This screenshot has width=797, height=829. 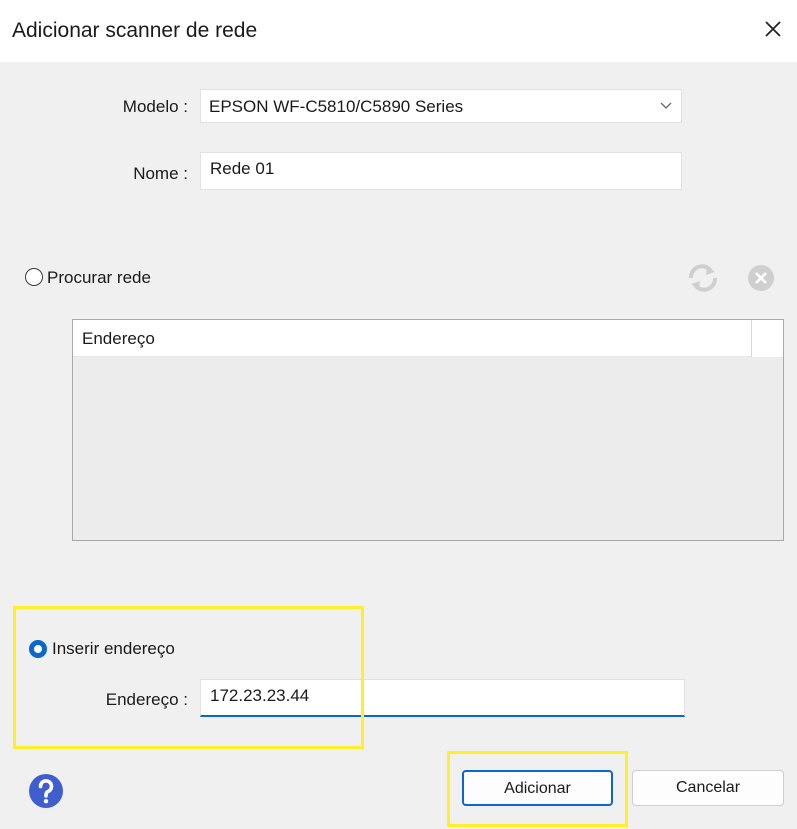 I want to click on model-value: EPSON WF-C5810/C5890 Series, so click(x=336, y=106).